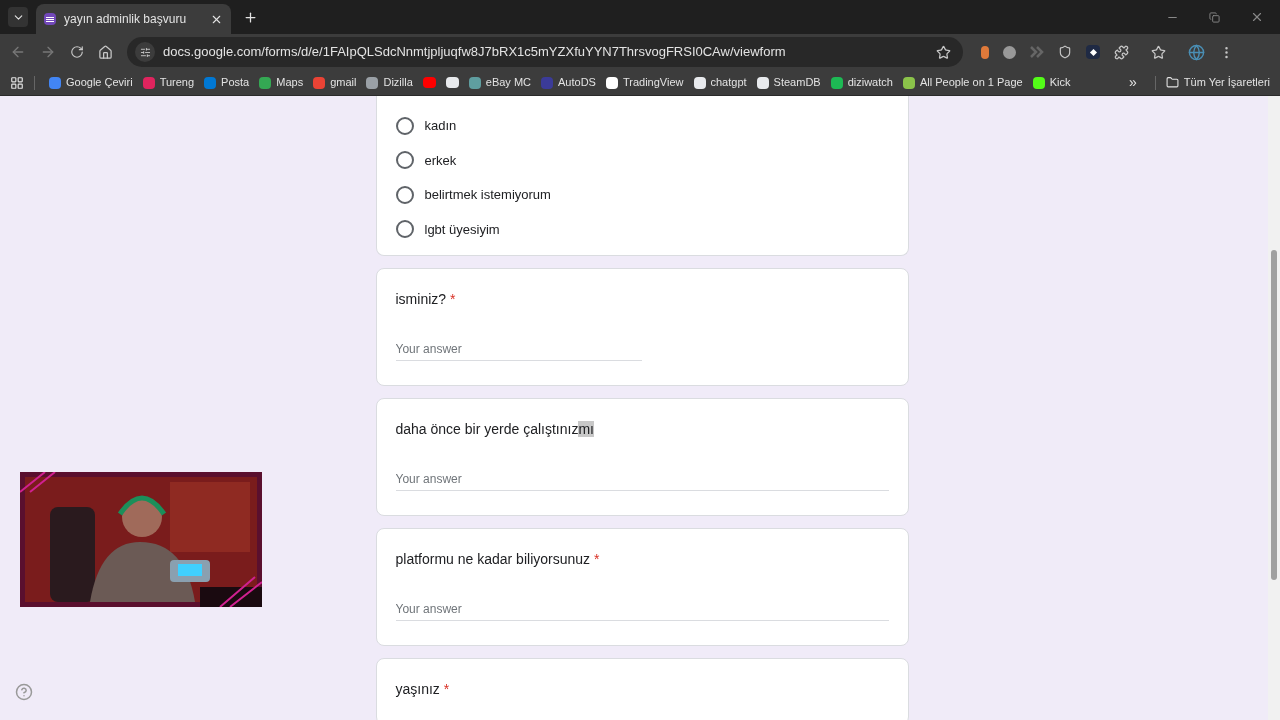  I want to click on bookmarks-overflow-button: », so click(1133, 82).